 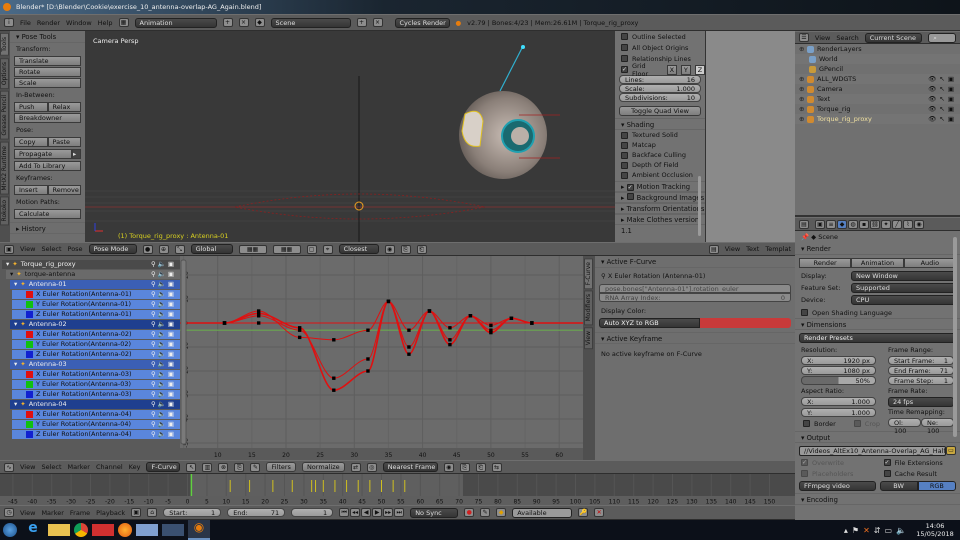 I want to click on proportional-icon: ◉, so click(x=448, y=467).